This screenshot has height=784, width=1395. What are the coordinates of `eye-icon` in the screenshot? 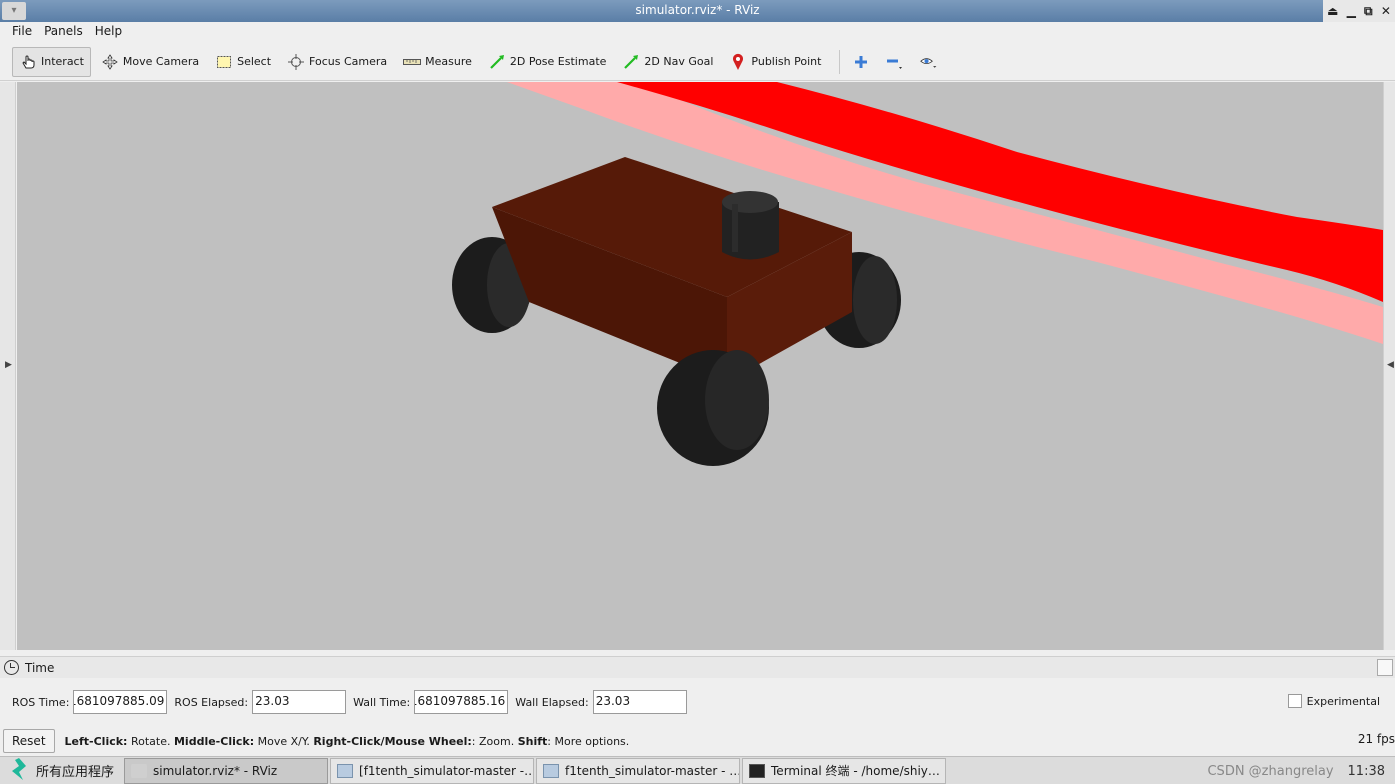 It's located at (929, 62).